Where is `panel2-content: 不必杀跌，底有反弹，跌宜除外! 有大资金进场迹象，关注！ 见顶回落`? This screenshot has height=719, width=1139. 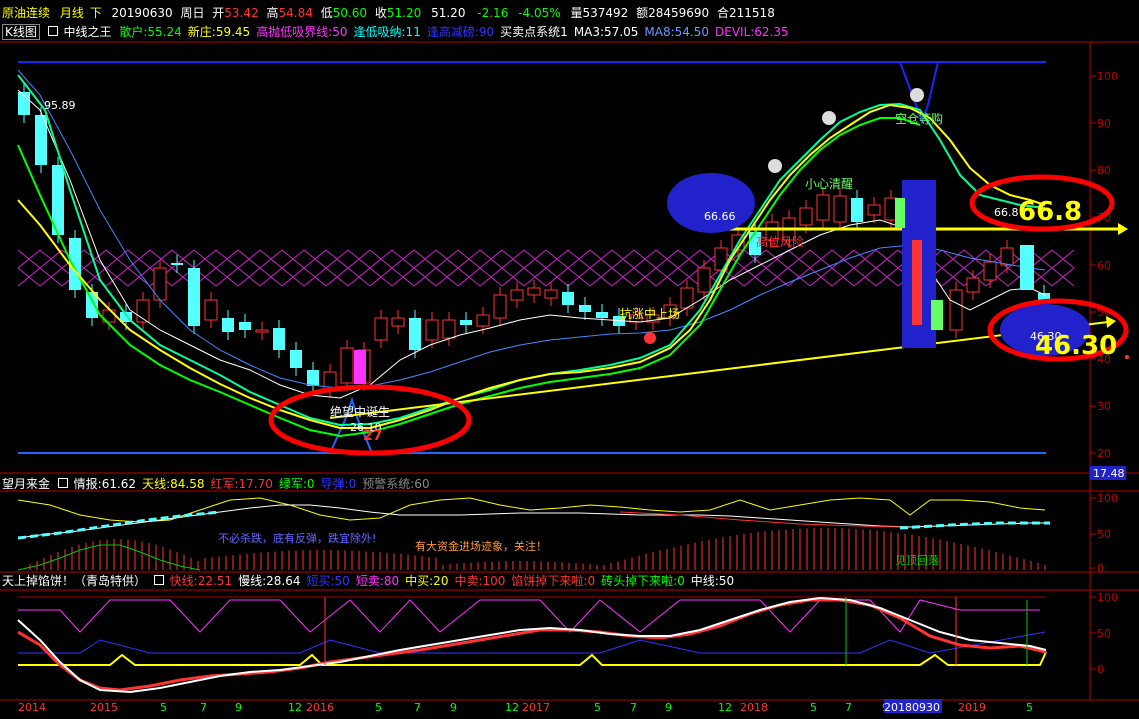 panel2-content: 不必杀跌，底有反弹，跌宜除外! 有大资金进场迹象，关注！ 见顶回落 is located at coordinates (533, 534).